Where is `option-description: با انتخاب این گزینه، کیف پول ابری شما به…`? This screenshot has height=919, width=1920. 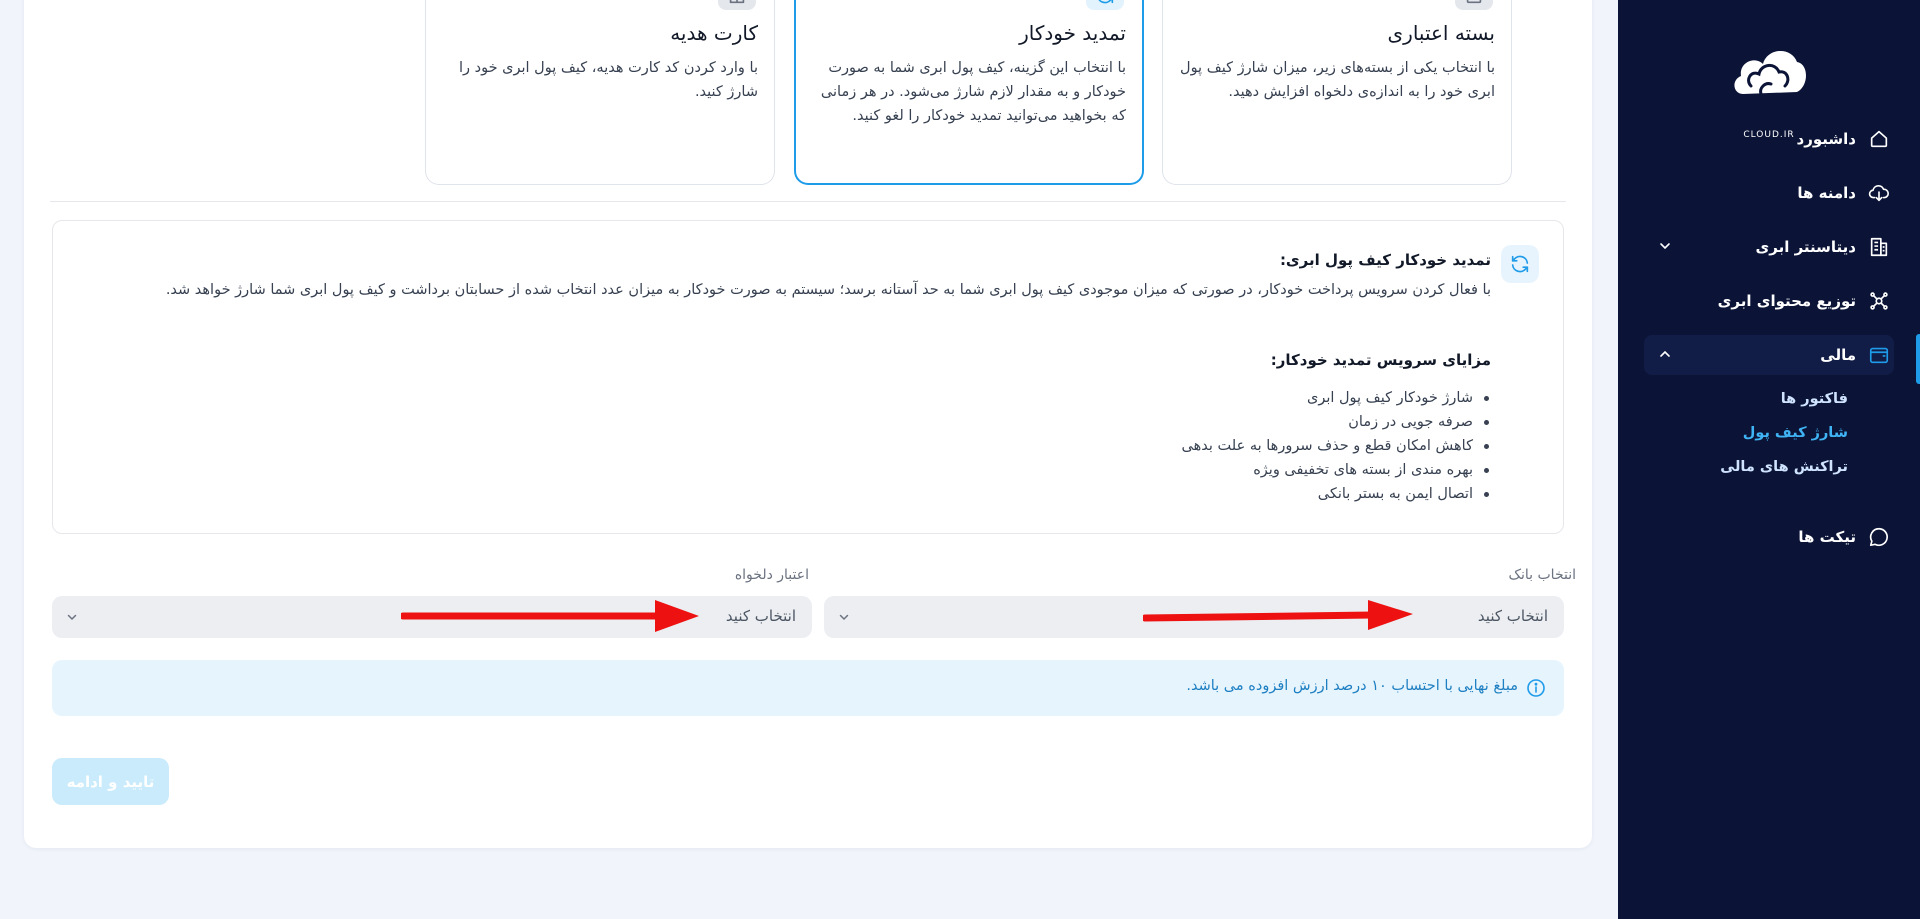 option-description: با انتخاب این گزینه، کیف پول ابری شما به… is located at coordinates (973, 92).